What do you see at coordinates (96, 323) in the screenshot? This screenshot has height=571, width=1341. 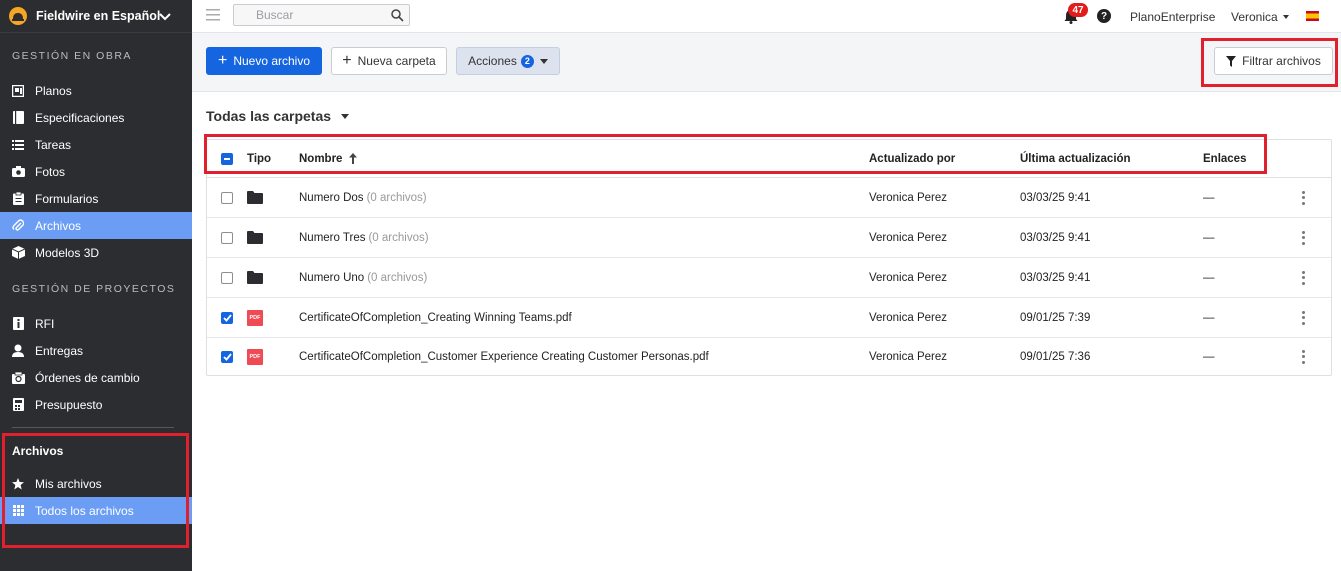 I see `sidebar-item-rfi: RFI` at bounding box center [96, 323].